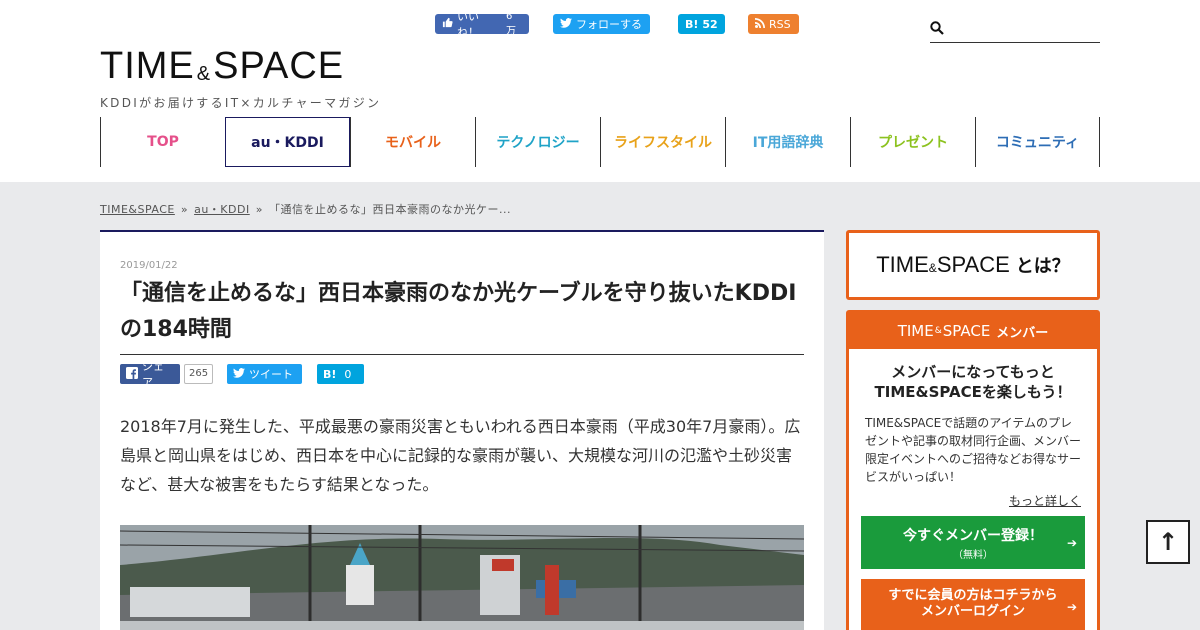 The width and height of the screenshot is (1200, 630). I want to click on nav-item-community: コミュニティ, so click(1037, 142).